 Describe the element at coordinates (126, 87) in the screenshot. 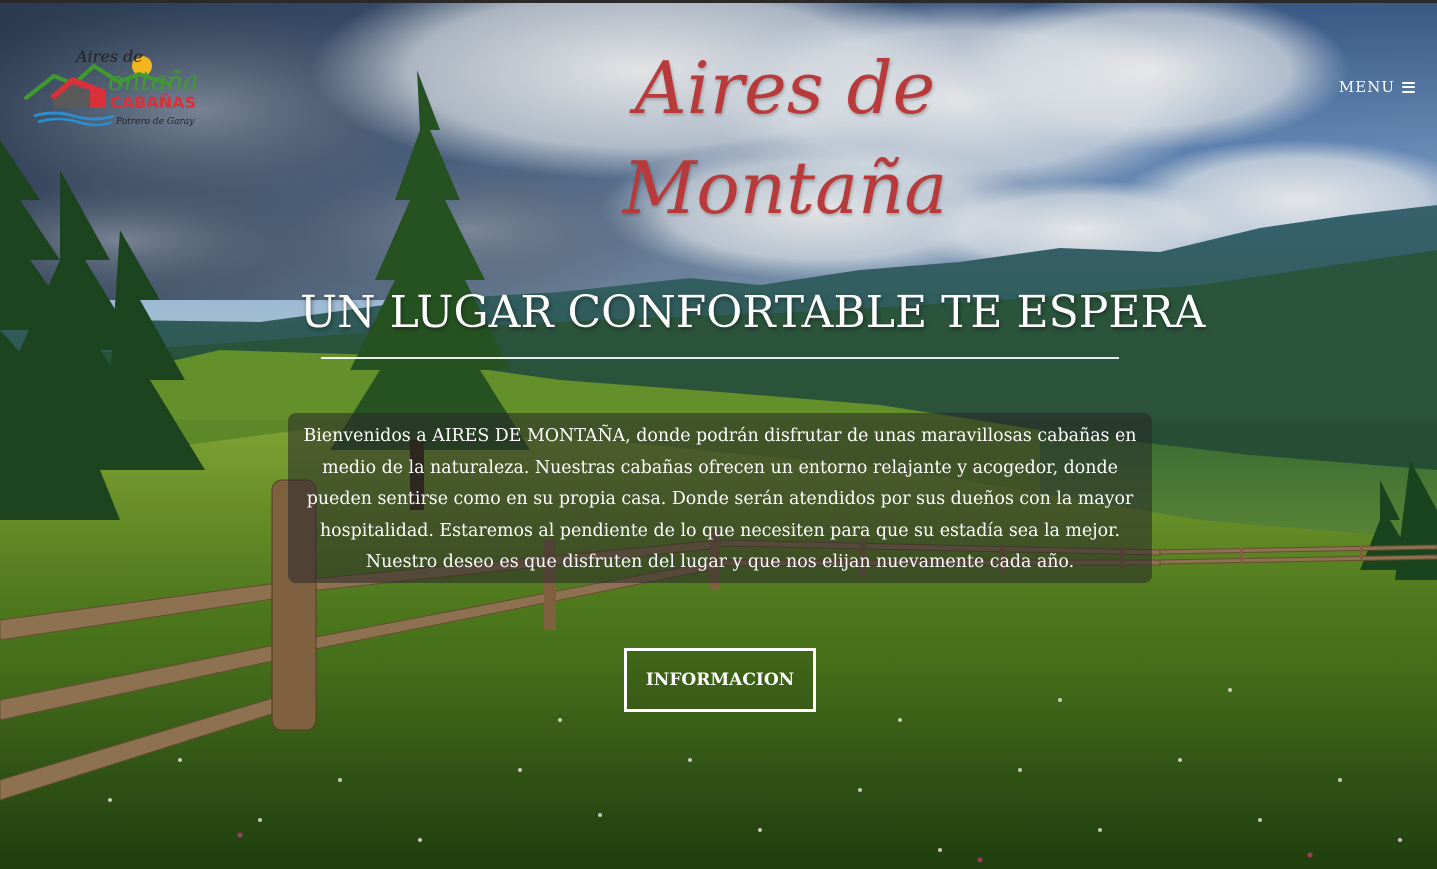

I see `site-logo: Aires de ontaña CABAÑAS Potrero de Garay` at that location.